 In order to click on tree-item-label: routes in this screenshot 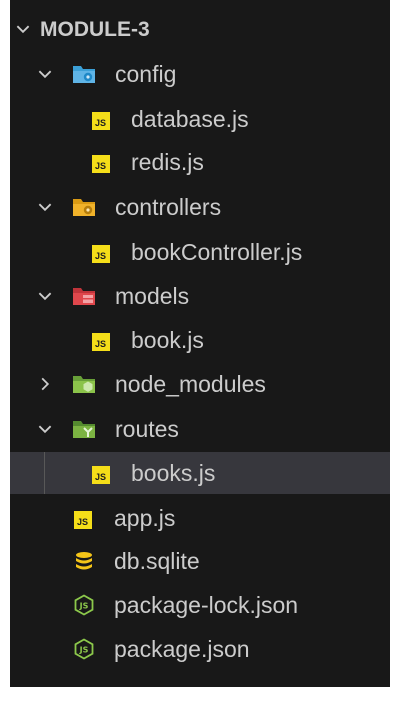, I will do `click(147, 429)`.